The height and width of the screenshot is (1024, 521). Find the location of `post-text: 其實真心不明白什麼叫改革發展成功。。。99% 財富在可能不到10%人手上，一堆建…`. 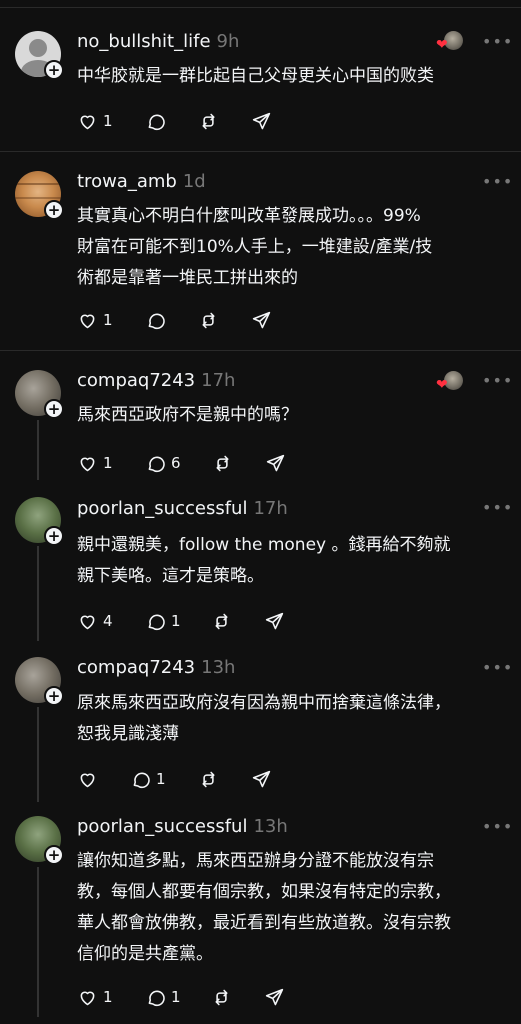

post-text: 其實真心不明白什麼叫改革發展成功。。。99% 財富在可能不到10%人手上，一堆建… is located at coordinates (255, 247).